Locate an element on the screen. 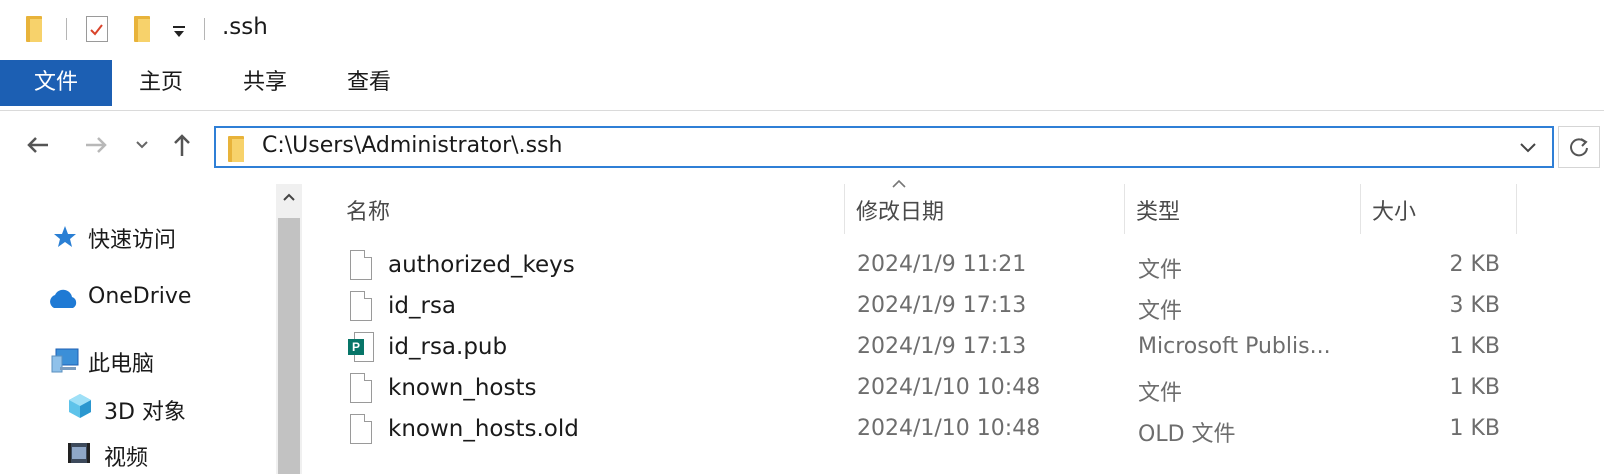  file-name: id_rsa is located at coordinates (422, 306).